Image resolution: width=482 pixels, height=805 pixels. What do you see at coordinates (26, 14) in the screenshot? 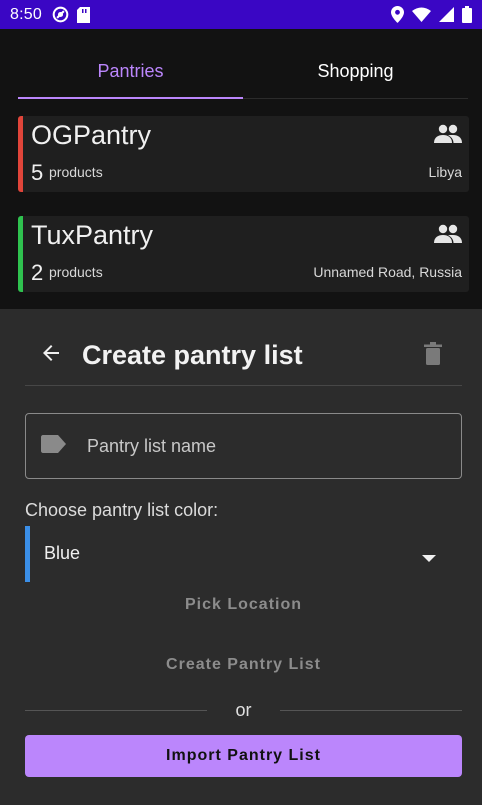
I see `status-time: 8:50` at bounding box center [26, 14].